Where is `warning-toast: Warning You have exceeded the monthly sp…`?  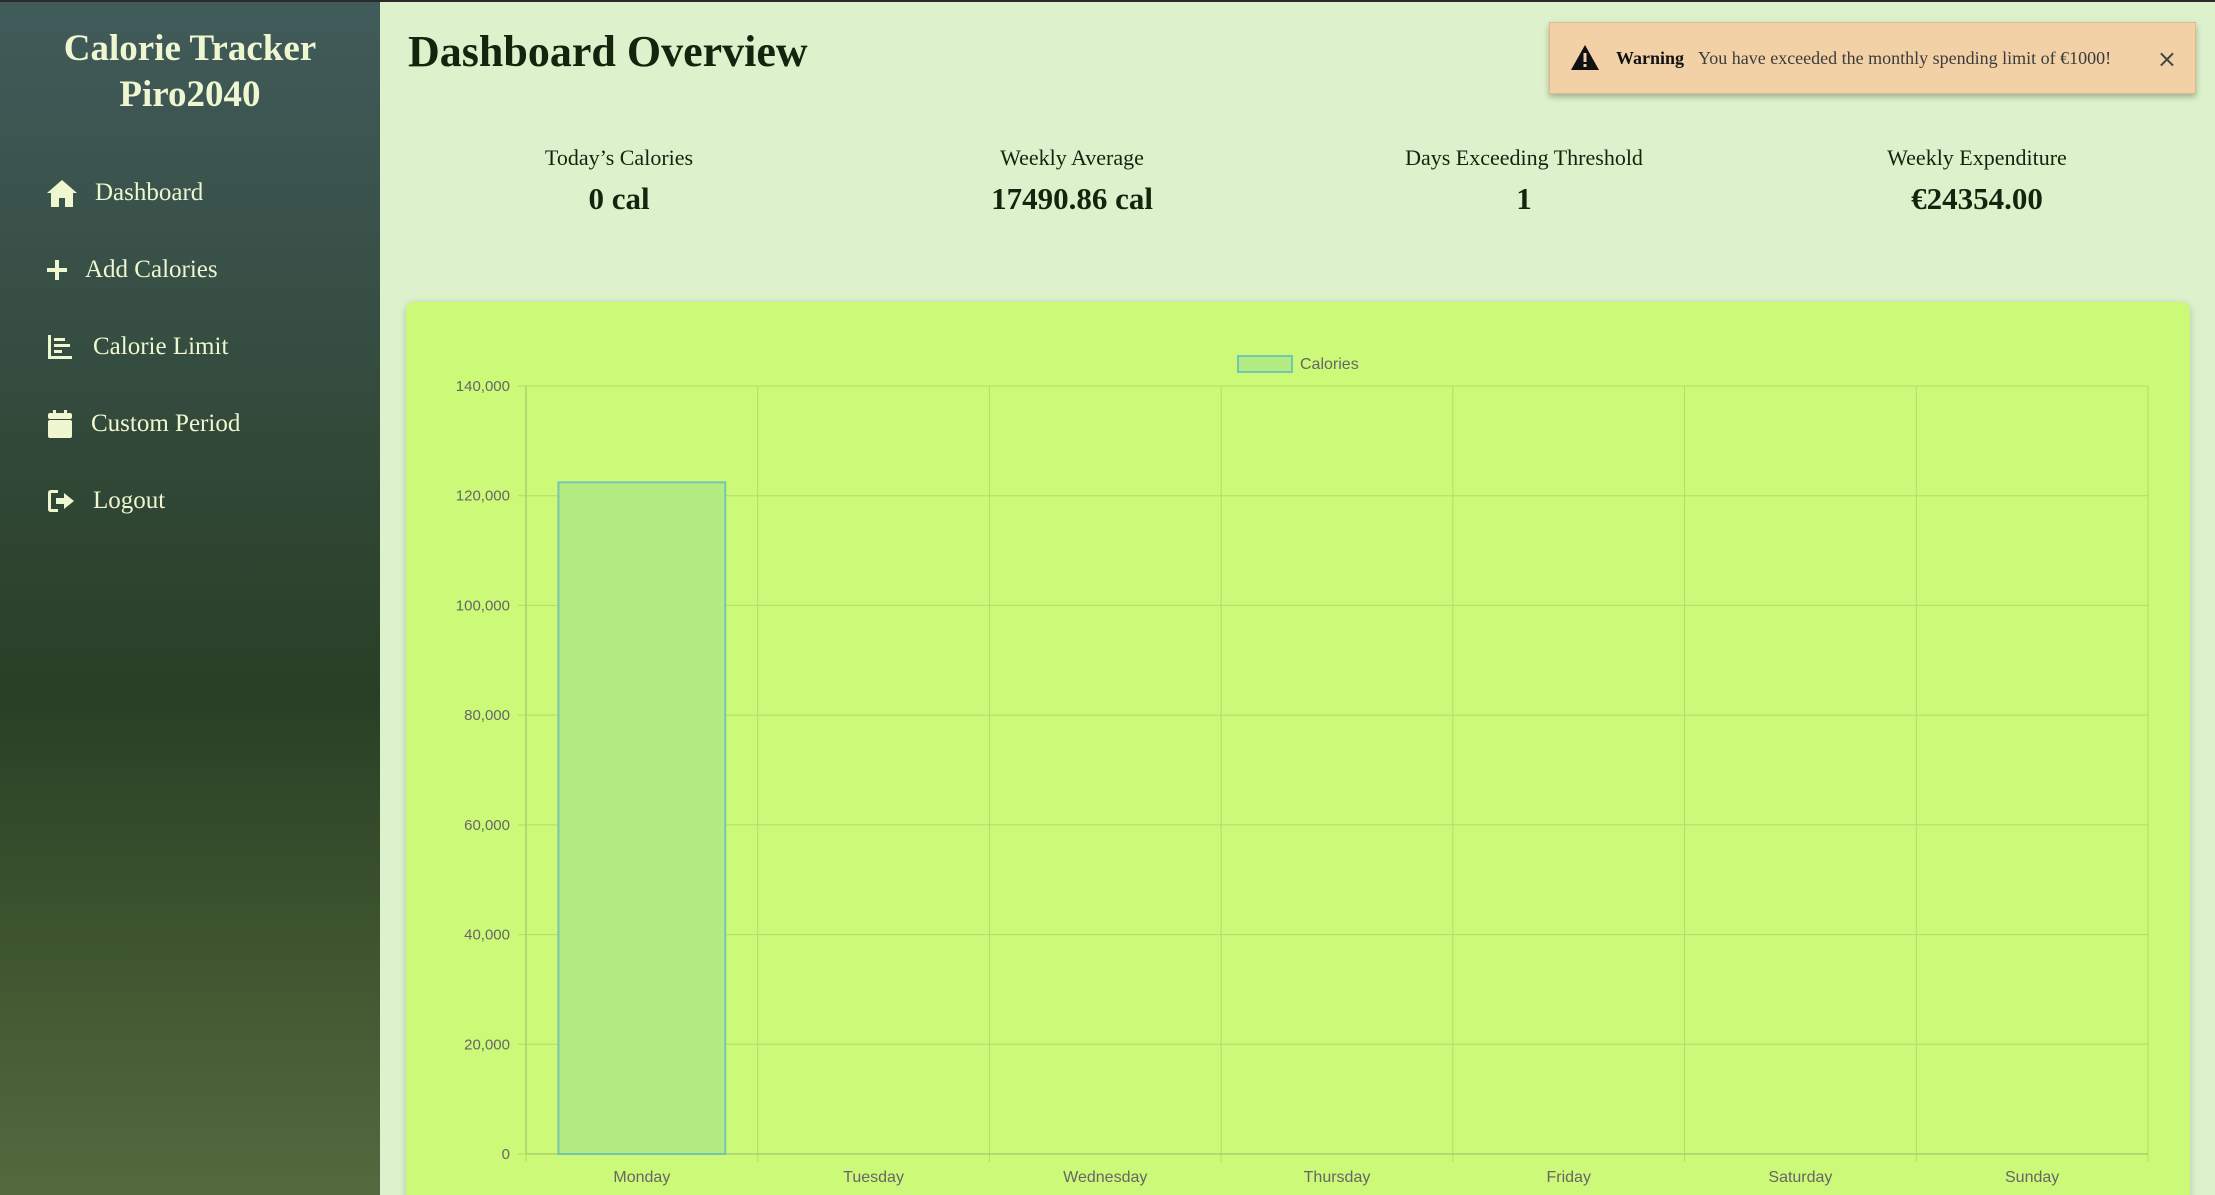 warning-toast: Warning You have exceeded the monthly sp… is located at coordinates (1872, 58).